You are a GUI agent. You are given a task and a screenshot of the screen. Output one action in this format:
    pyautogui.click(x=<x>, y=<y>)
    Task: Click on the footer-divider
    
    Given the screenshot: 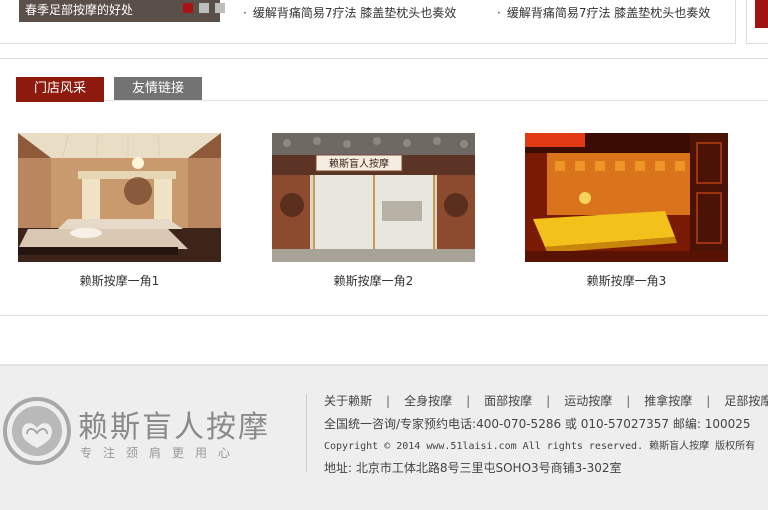 What is the action you would take?
    pyautogui.click(x=306, y=433)
    